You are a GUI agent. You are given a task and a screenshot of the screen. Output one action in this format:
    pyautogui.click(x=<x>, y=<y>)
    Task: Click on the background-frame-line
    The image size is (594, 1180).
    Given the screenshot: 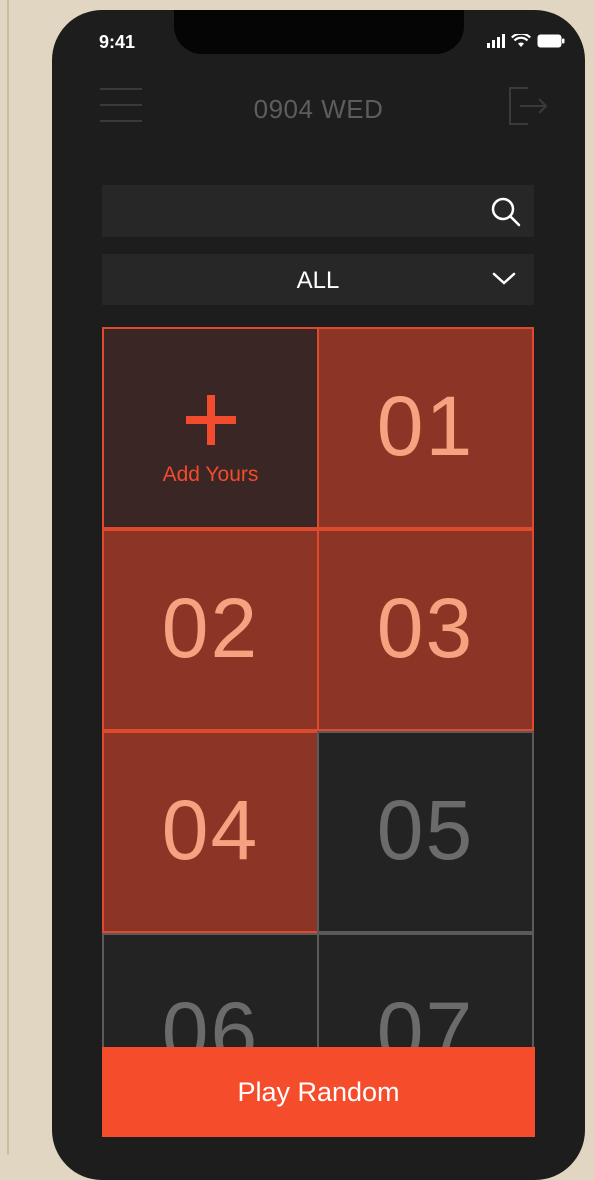 What is the action you would take?
    pyautogui.click(x=8, y=577)
    